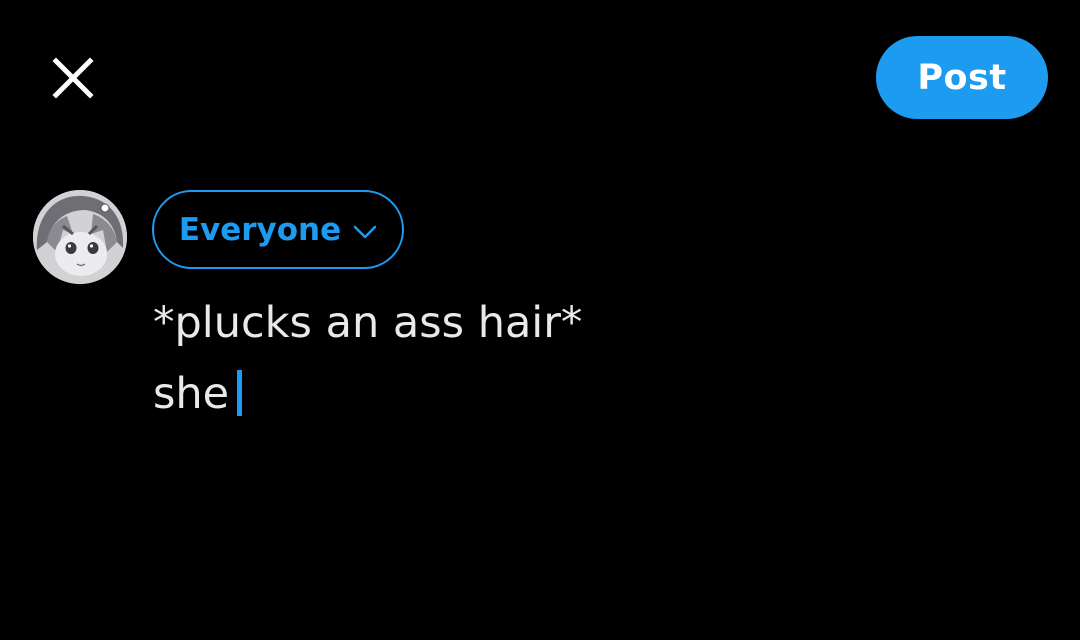 The width and height of the screenshot is (1080, 640). I want to click on avatar, so click(80, 237).